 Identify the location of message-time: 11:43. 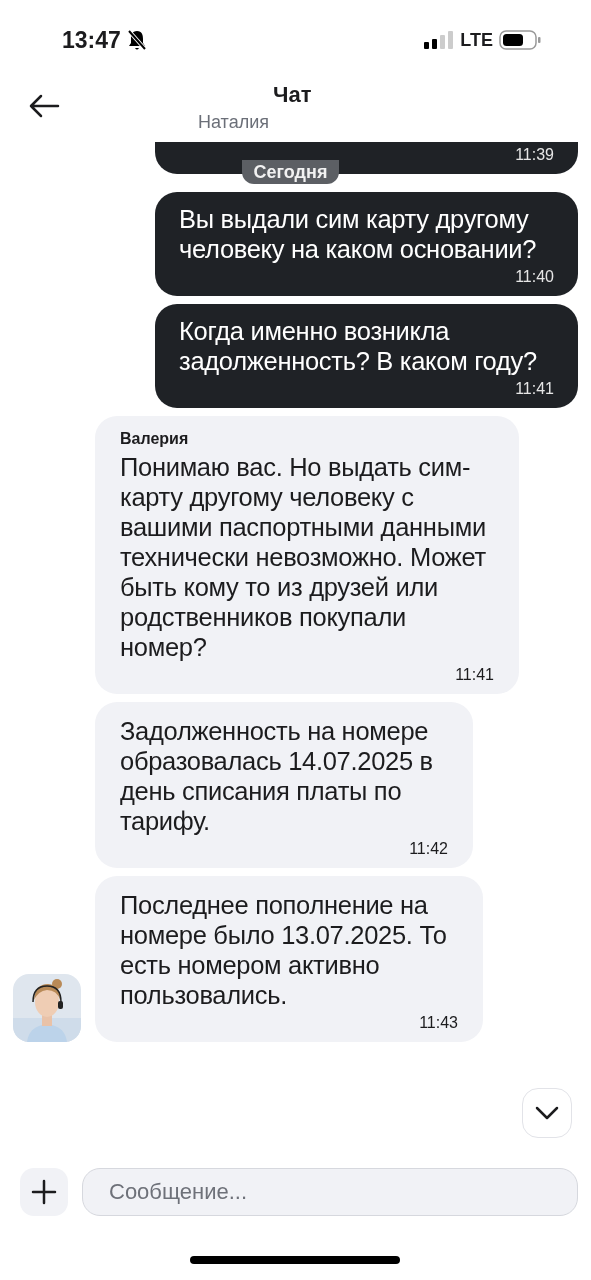
(438, 1023).